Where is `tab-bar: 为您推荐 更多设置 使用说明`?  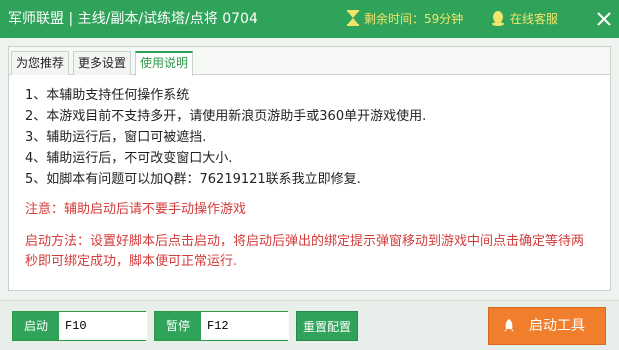
tab-bar: 为您推荐 更多设置 使用说明 is located at coordinates (309, 61).